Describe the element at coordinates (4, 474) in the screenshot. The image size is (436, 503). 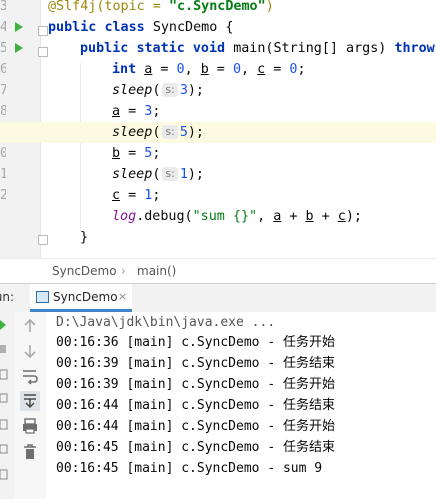
I see `settings-icon` at that location.